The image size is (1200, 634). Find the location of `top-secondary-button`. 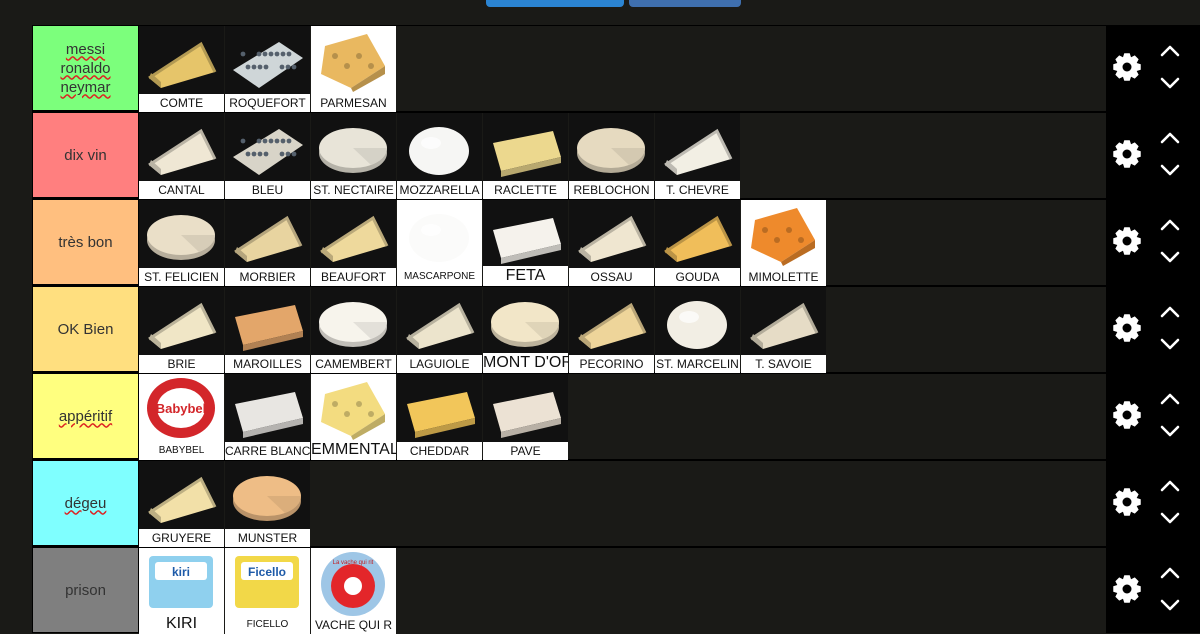

top-secondary-button is located at coordinates (685, 3).